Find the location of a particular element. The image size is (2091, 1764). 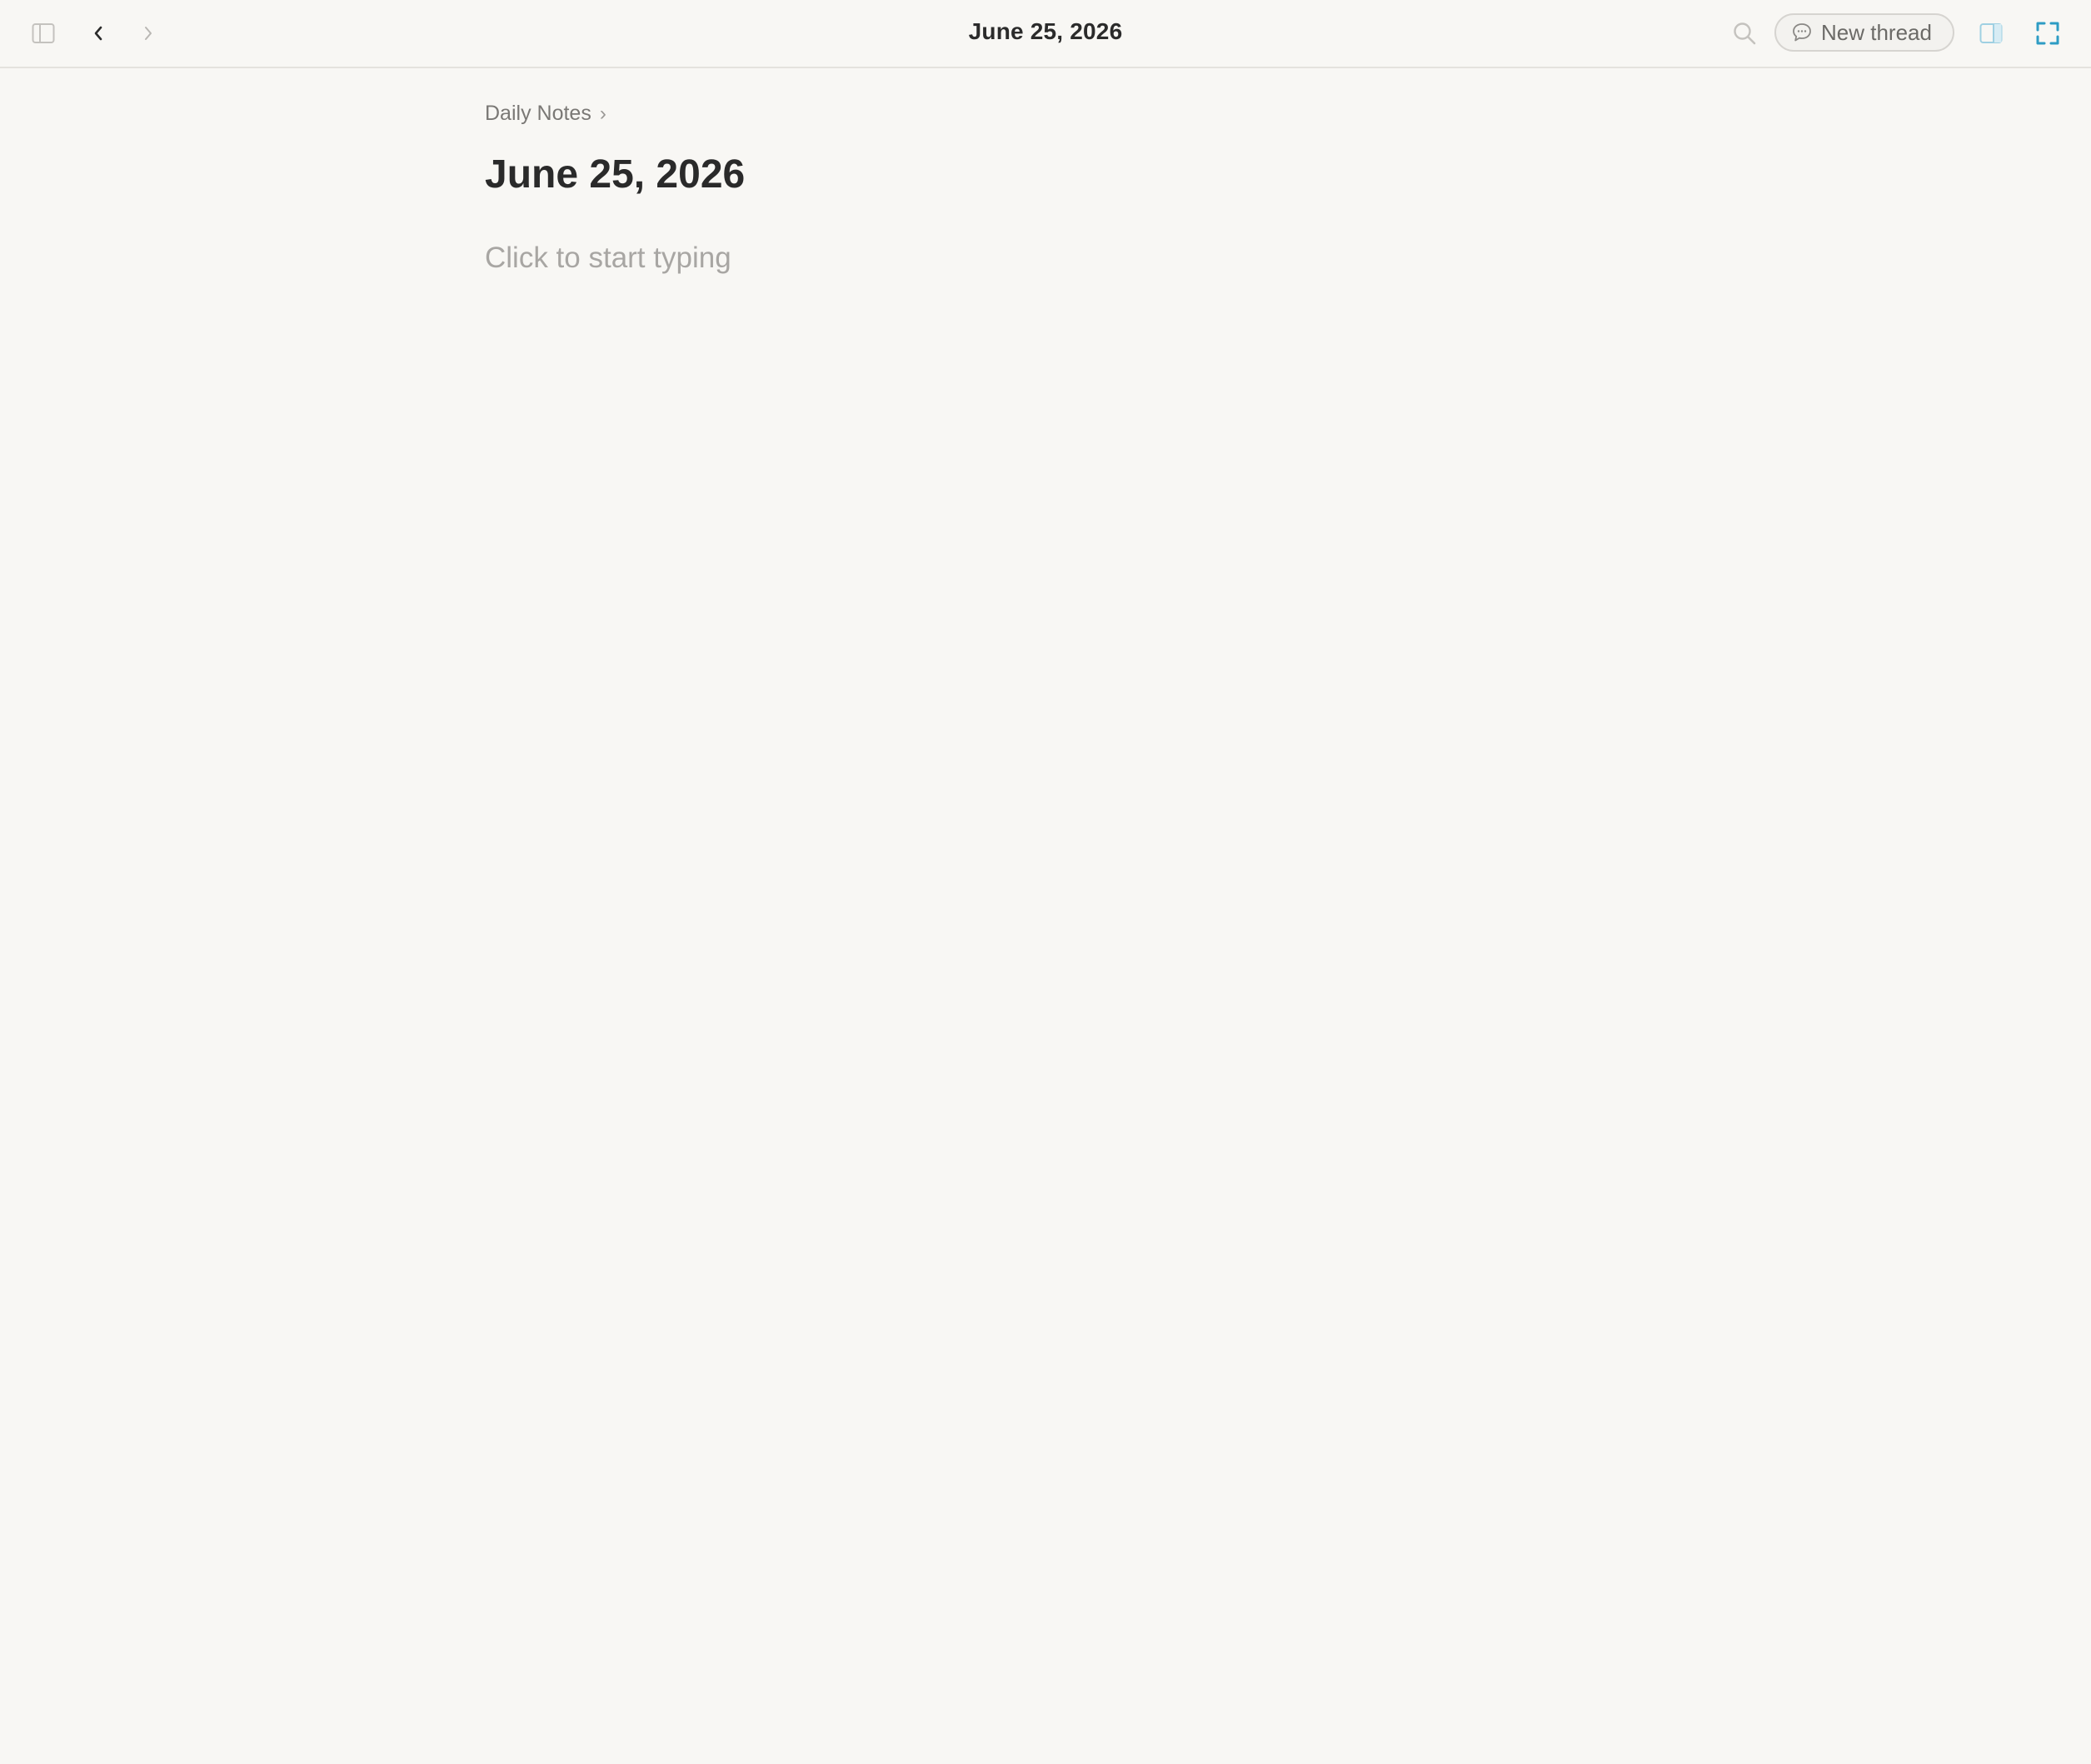

new-thread-button: New thread is located at coordinates (1864, 32).